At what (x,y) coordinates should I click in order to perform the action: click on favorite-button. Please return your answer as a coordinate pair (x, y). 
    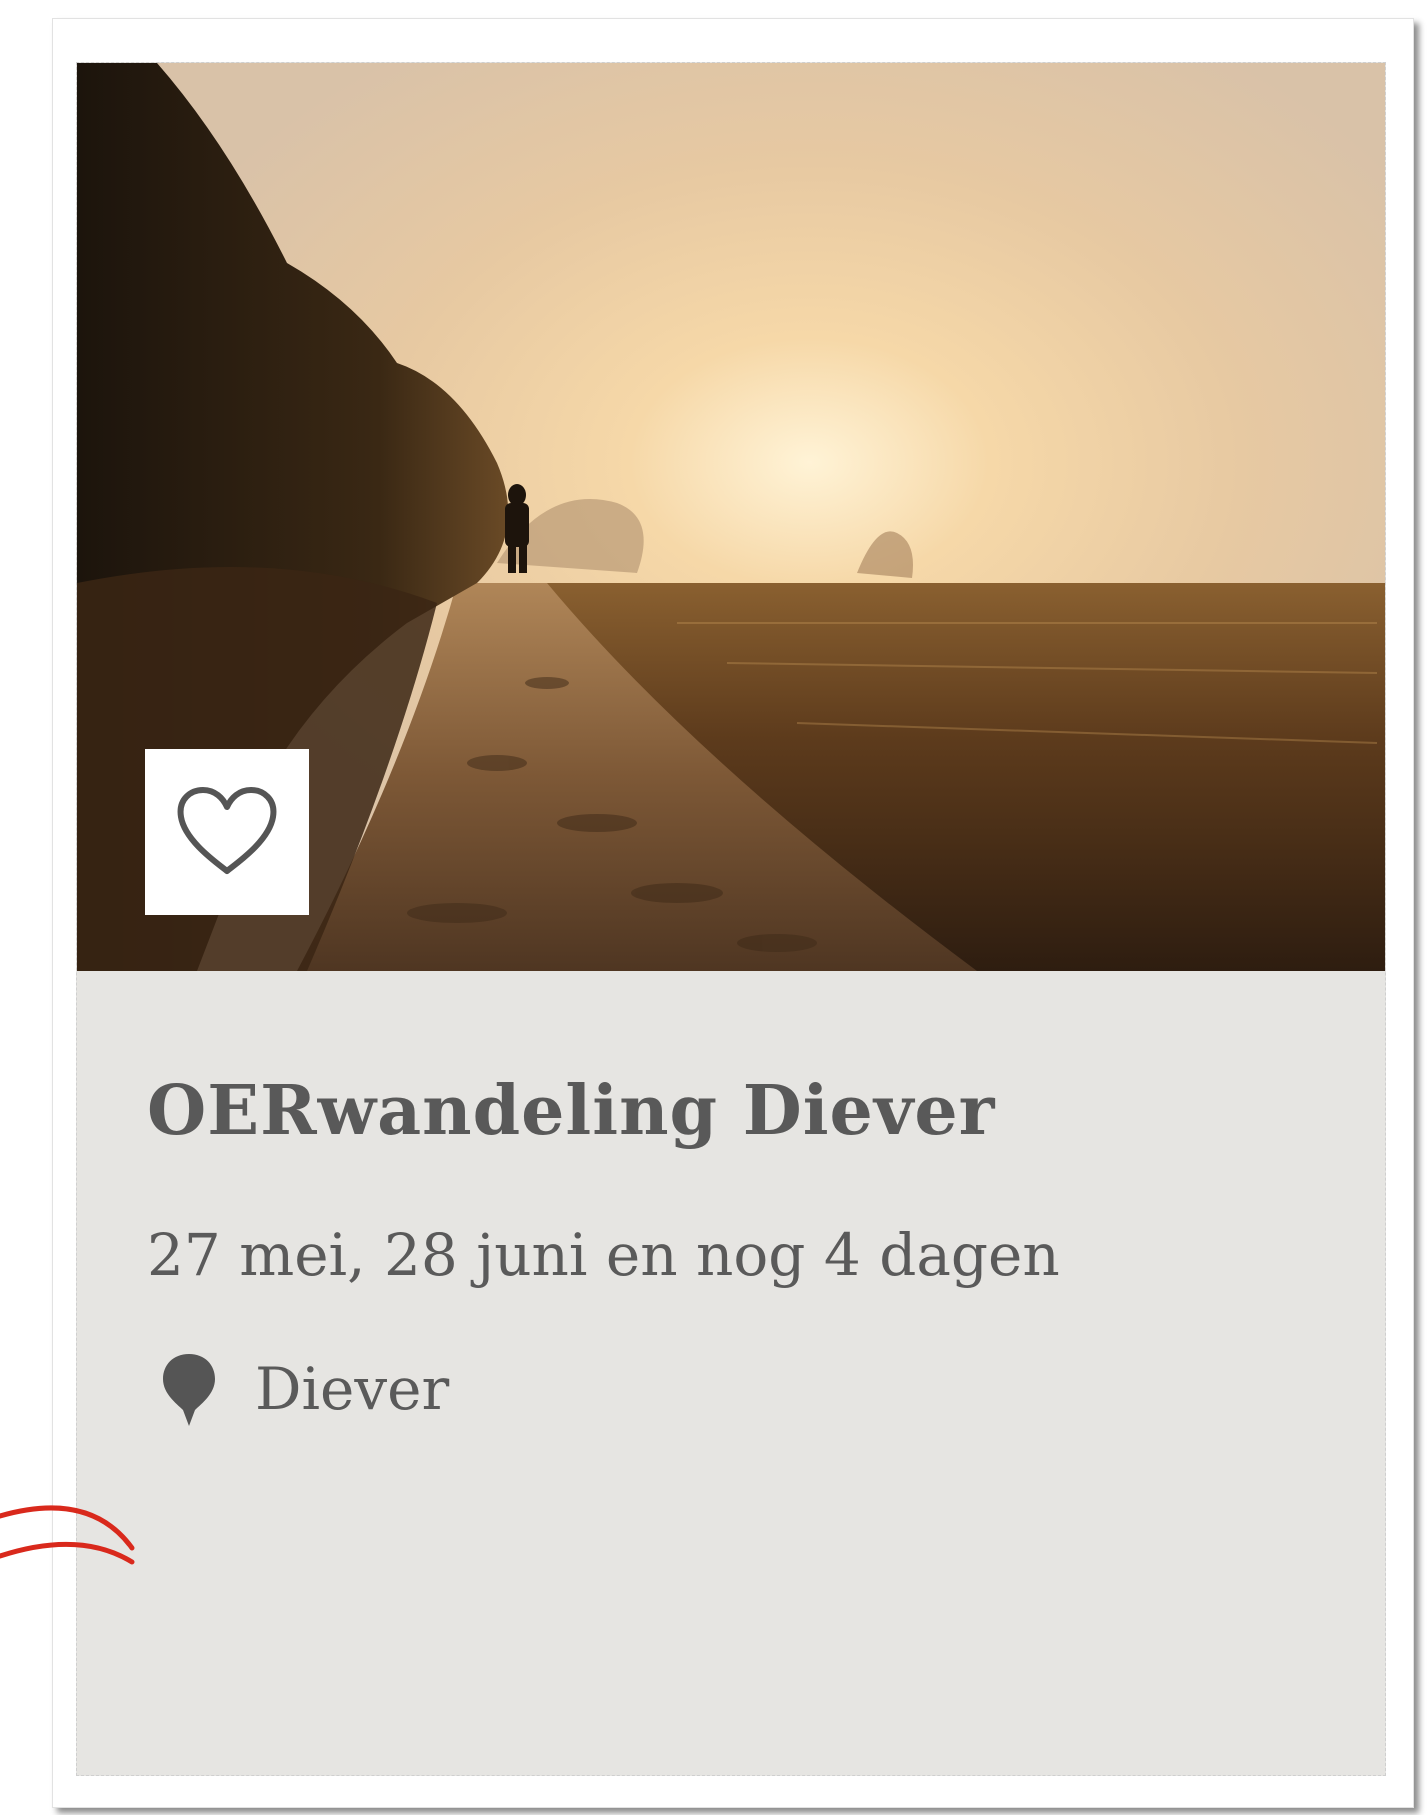
    Looking at the image, I should click on (227, 832).